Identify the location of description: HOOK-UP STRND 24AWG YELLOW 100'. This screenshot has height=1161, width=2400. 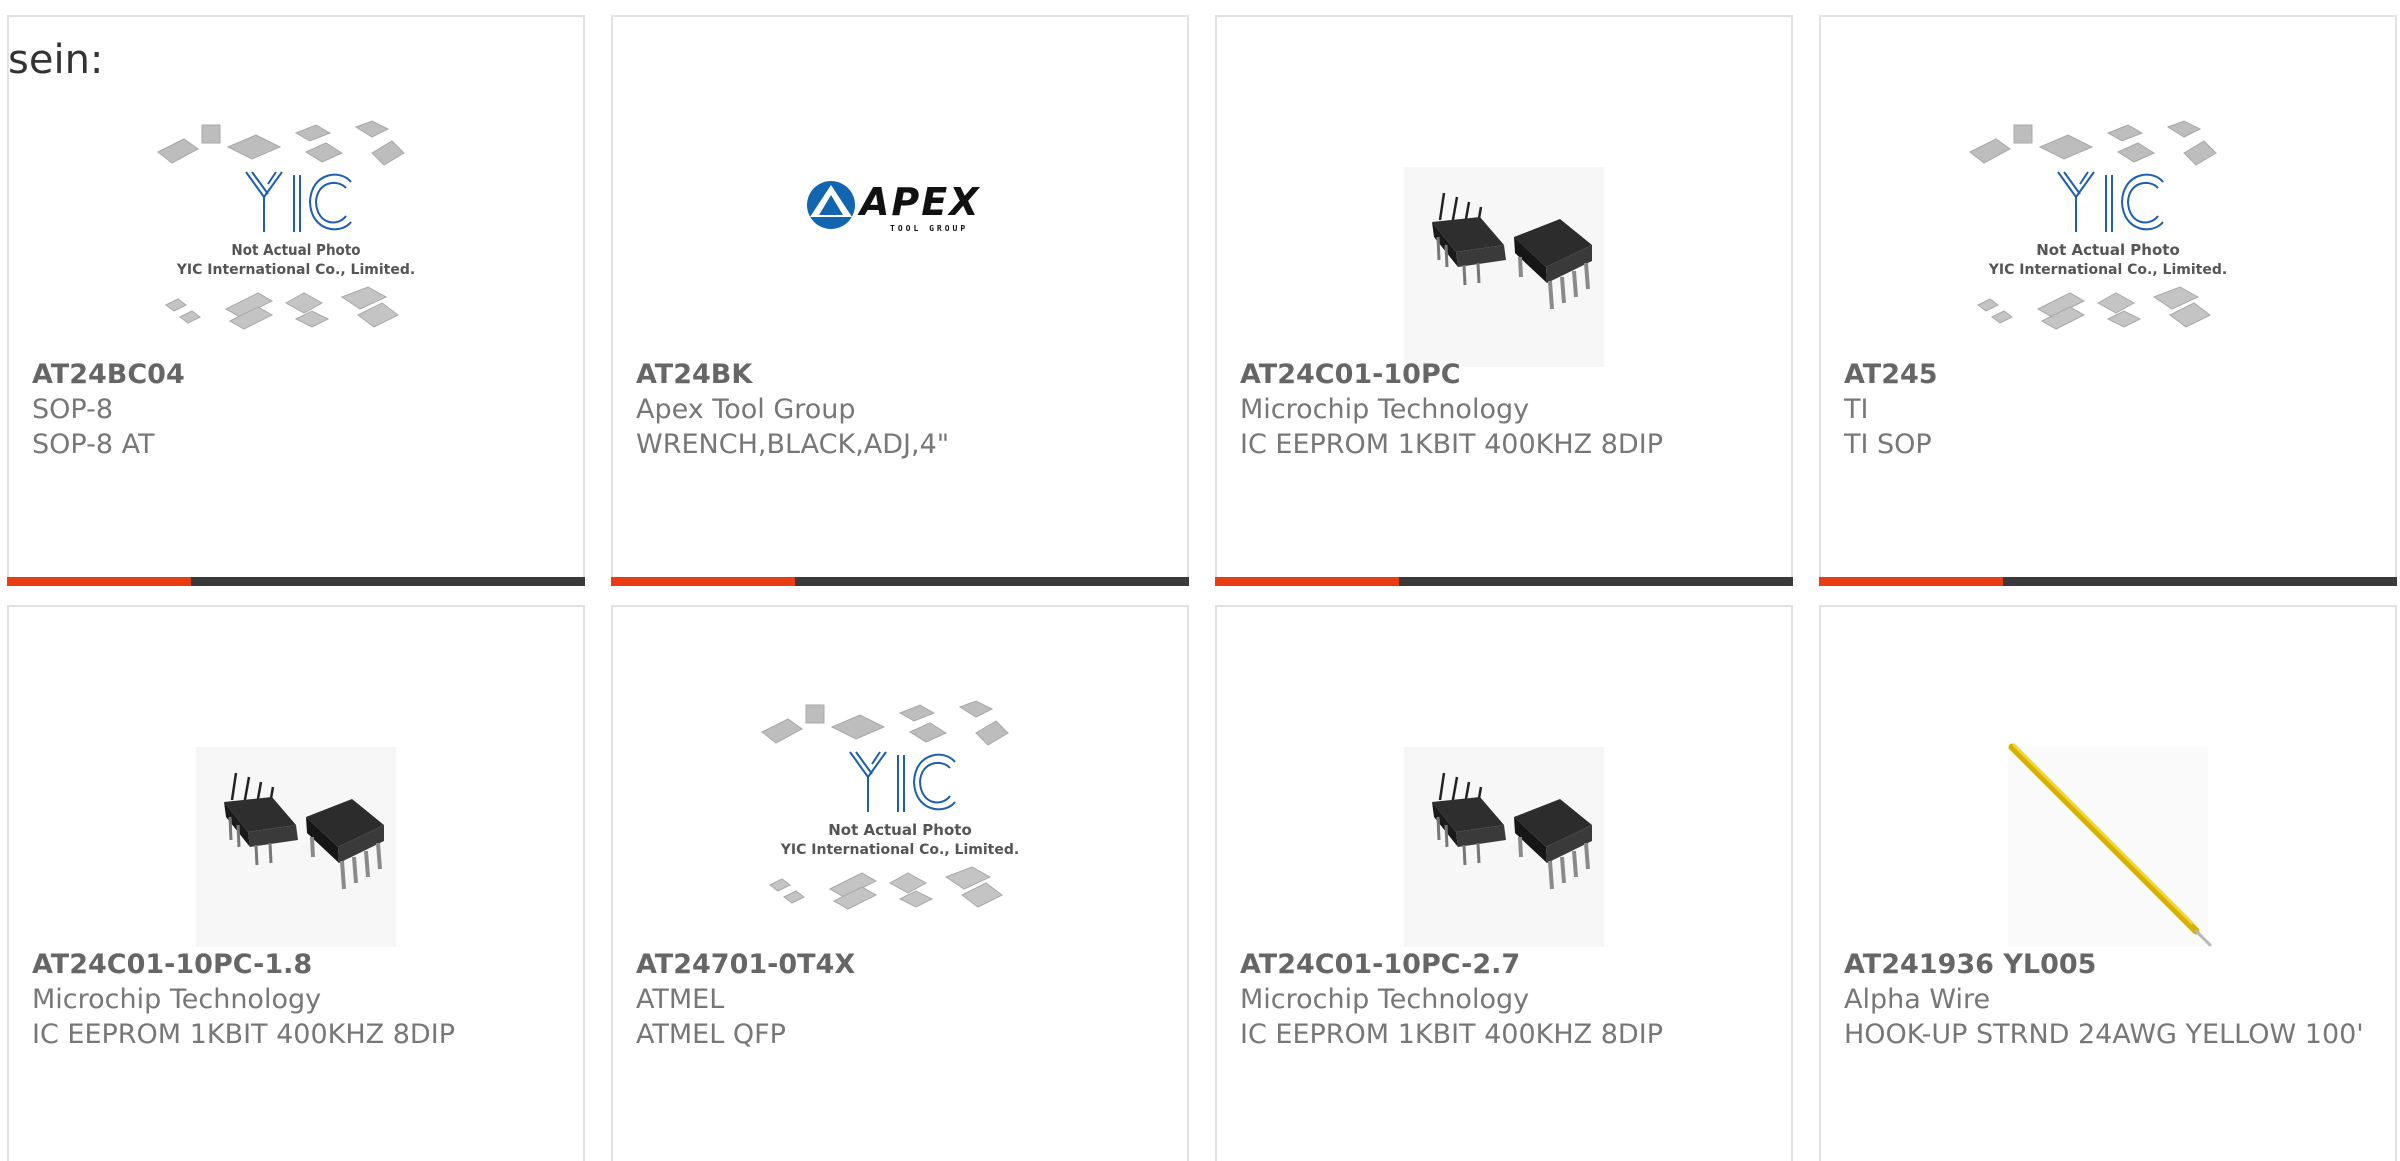
(2104, 1034).